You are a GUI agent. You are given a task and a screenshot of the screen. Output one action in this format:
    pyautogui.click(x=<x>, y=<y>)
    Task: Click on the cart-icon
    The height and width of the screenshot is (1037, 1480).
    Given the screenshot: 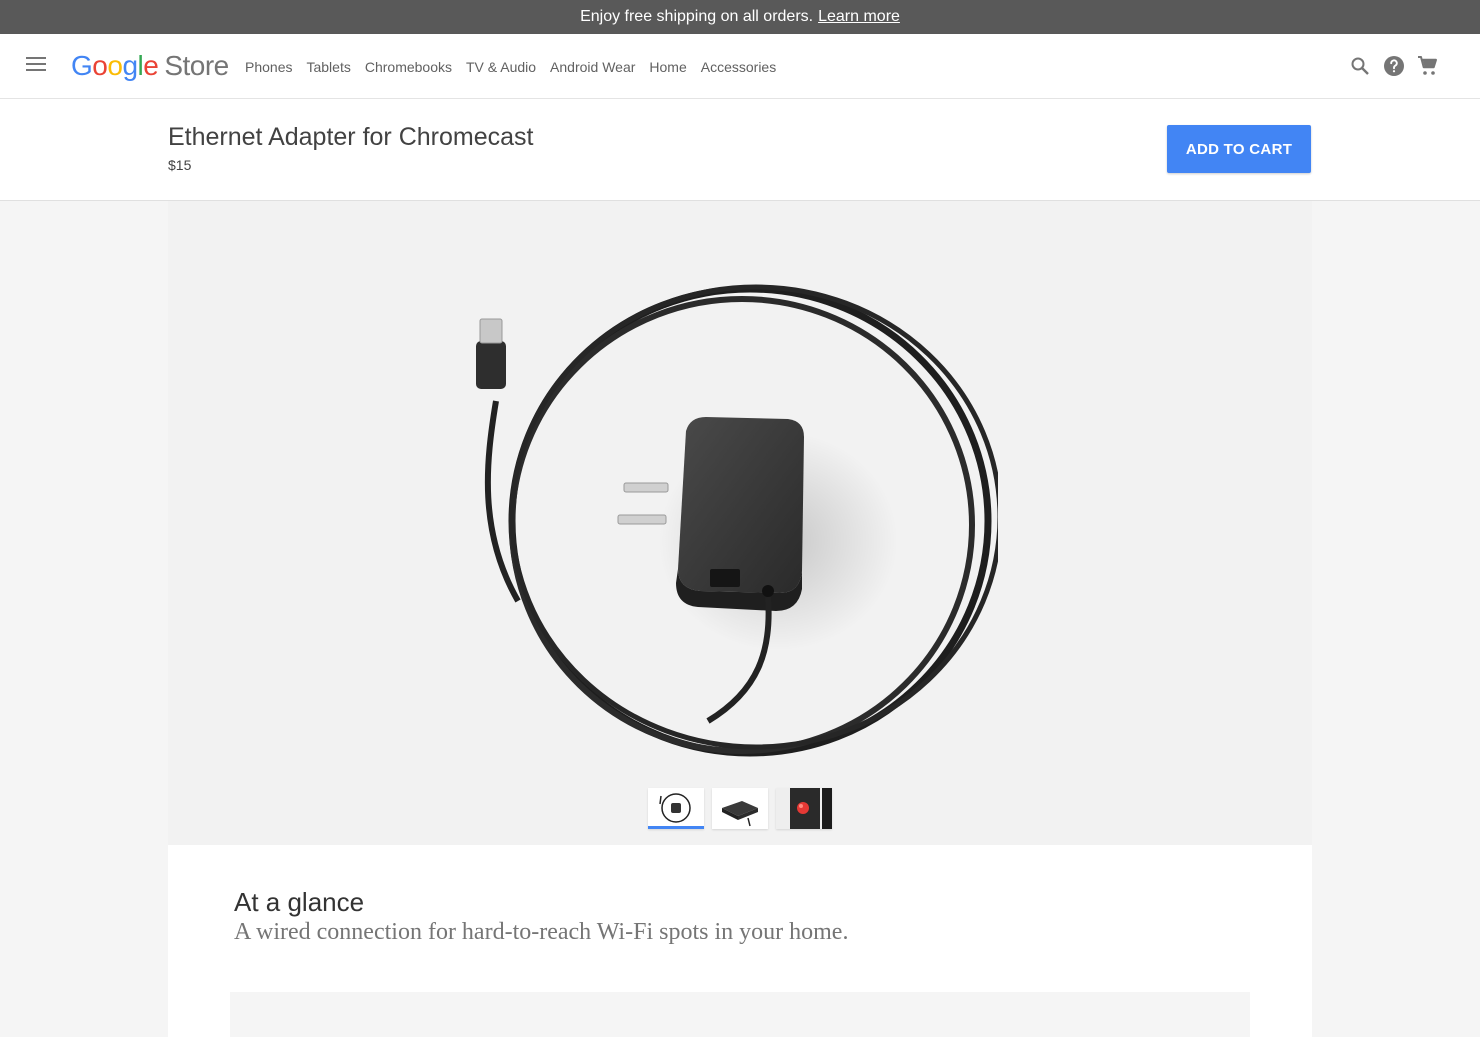 What is the action you would take?
    pyautogui.click(x=1428, y=66)
    